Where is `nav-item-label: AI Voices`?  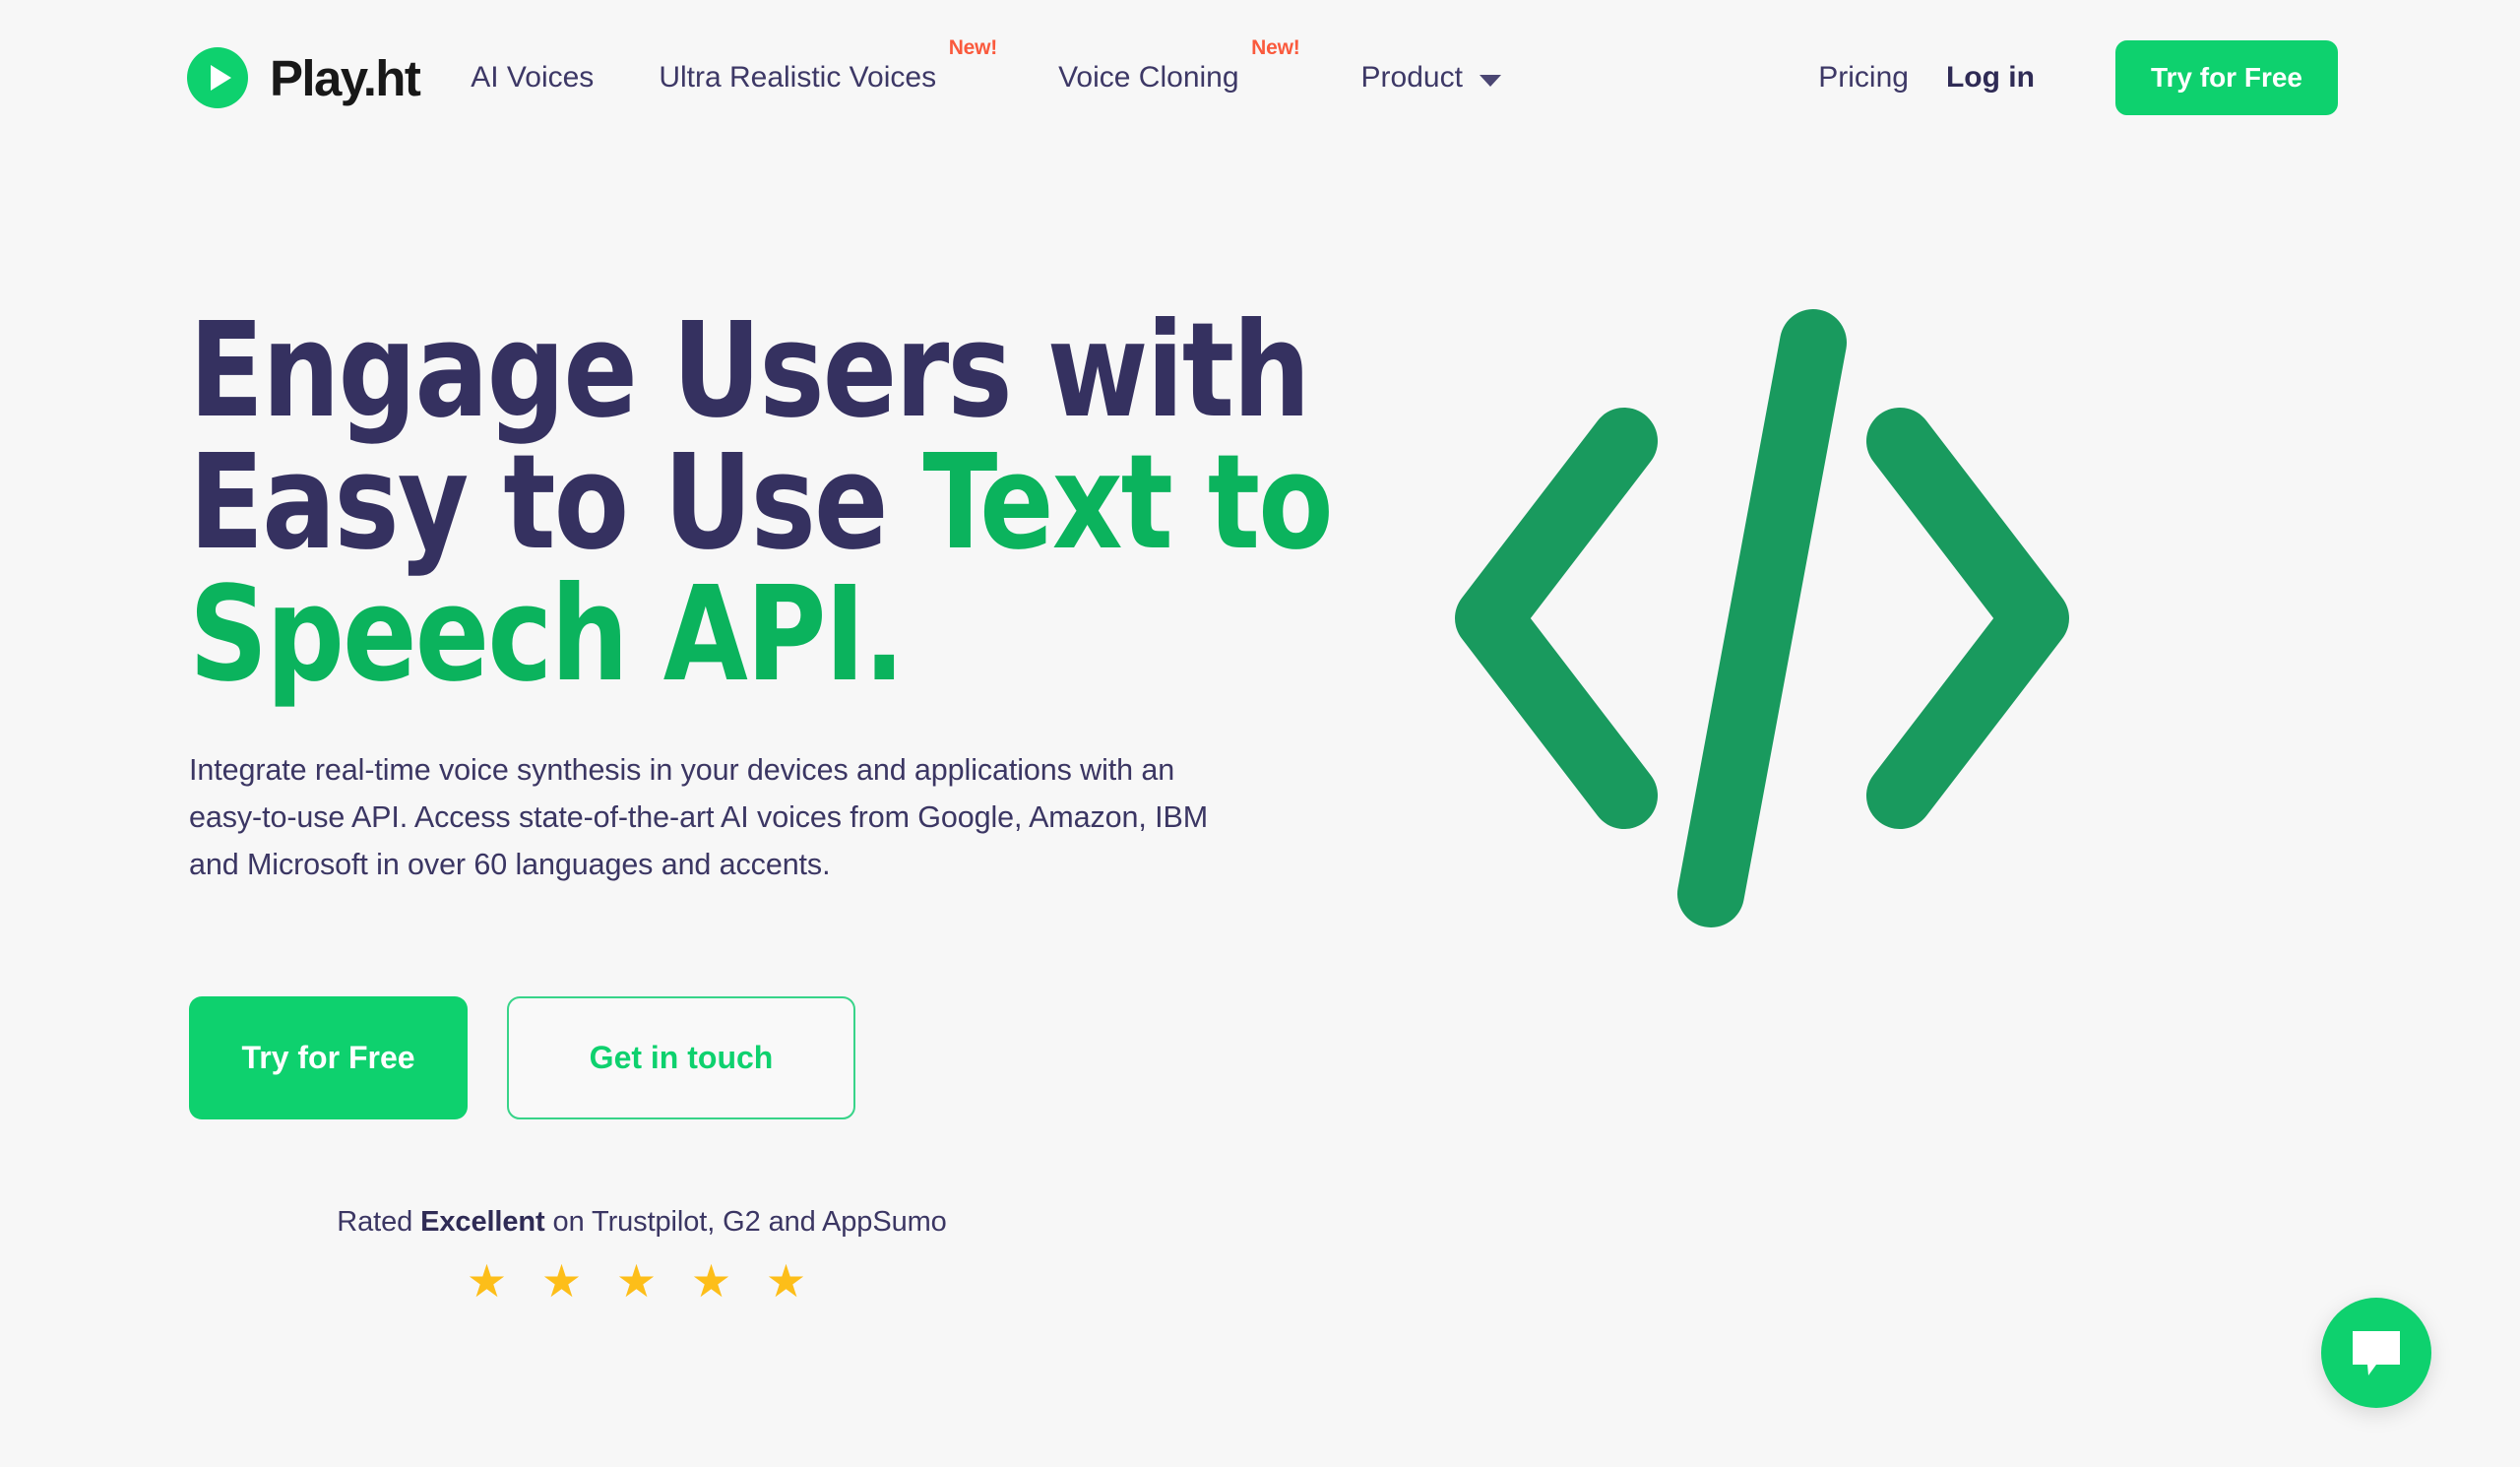
nav-item-label: AI Voices is located at coordinates (533, 77).